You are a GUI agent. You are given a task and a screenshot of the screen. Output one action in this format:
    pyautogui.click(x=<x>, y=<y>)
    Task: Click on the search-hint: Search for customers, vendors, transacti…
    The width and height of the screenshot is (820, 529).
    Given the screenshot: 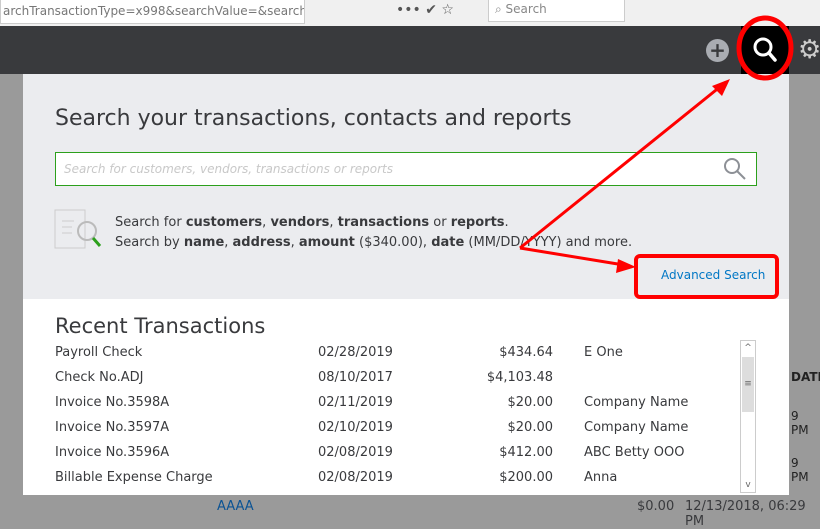 What is the action you would take?
    pyautogui.click(x=374, y=232)
    